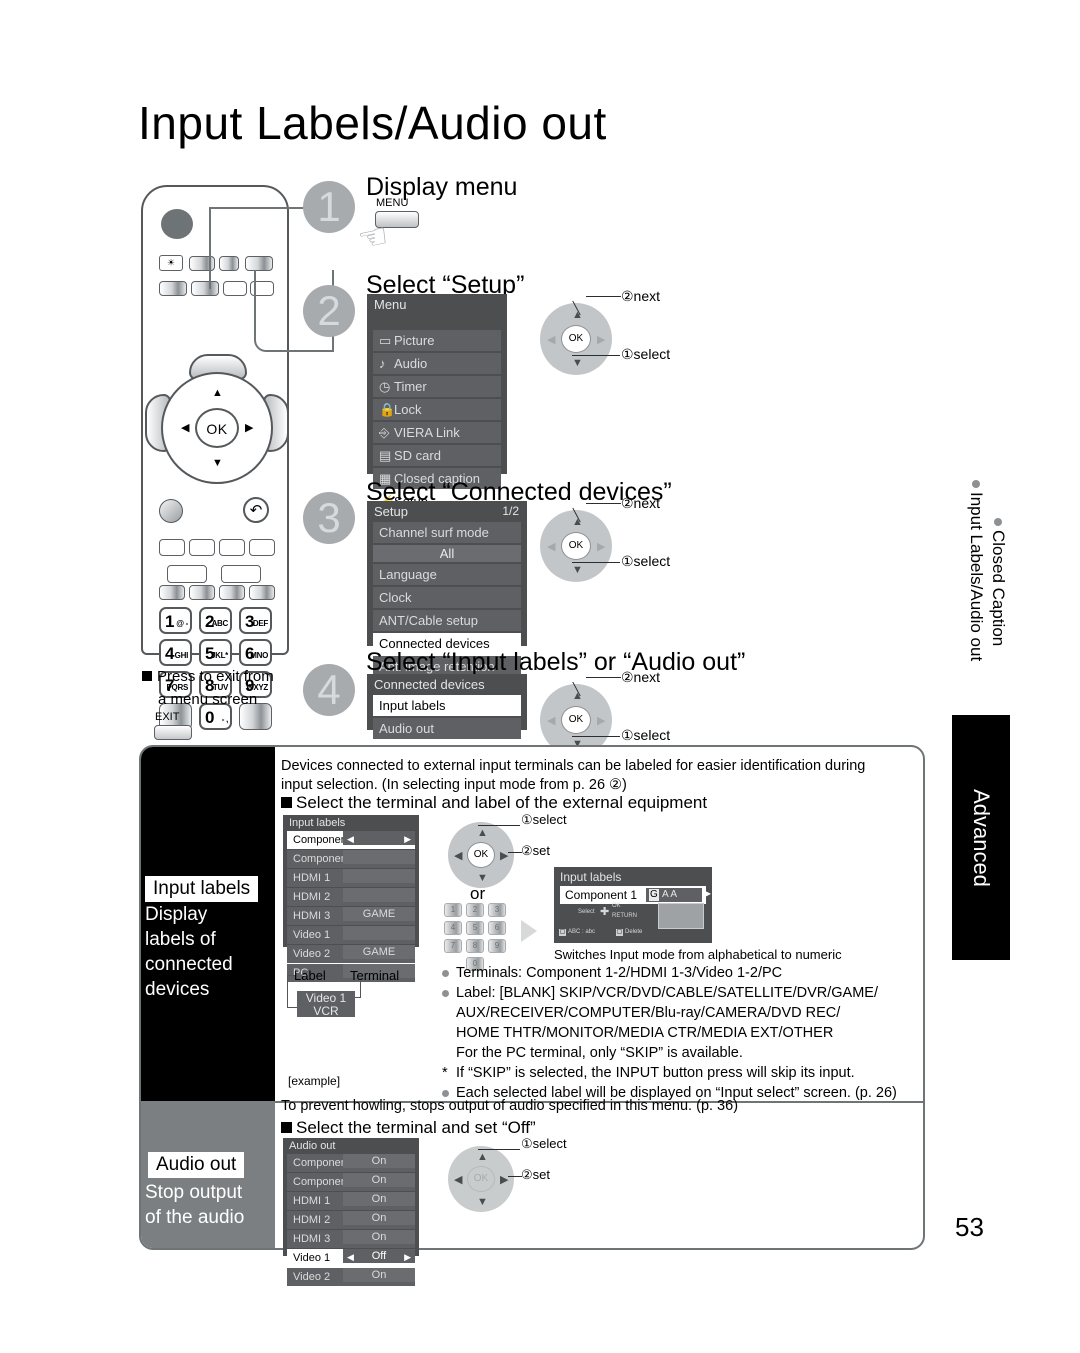  What do you see at coordinates (605, 912) in the screenshot?
I see `dpad-small-icon: ✚` at bounding box center [605, 912].